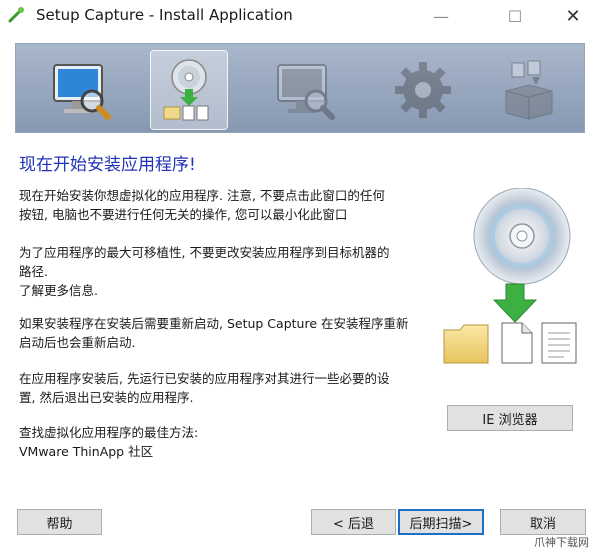 This screenshot has width=600, height=548. I want to click on gear-icon, so click(423, 90).